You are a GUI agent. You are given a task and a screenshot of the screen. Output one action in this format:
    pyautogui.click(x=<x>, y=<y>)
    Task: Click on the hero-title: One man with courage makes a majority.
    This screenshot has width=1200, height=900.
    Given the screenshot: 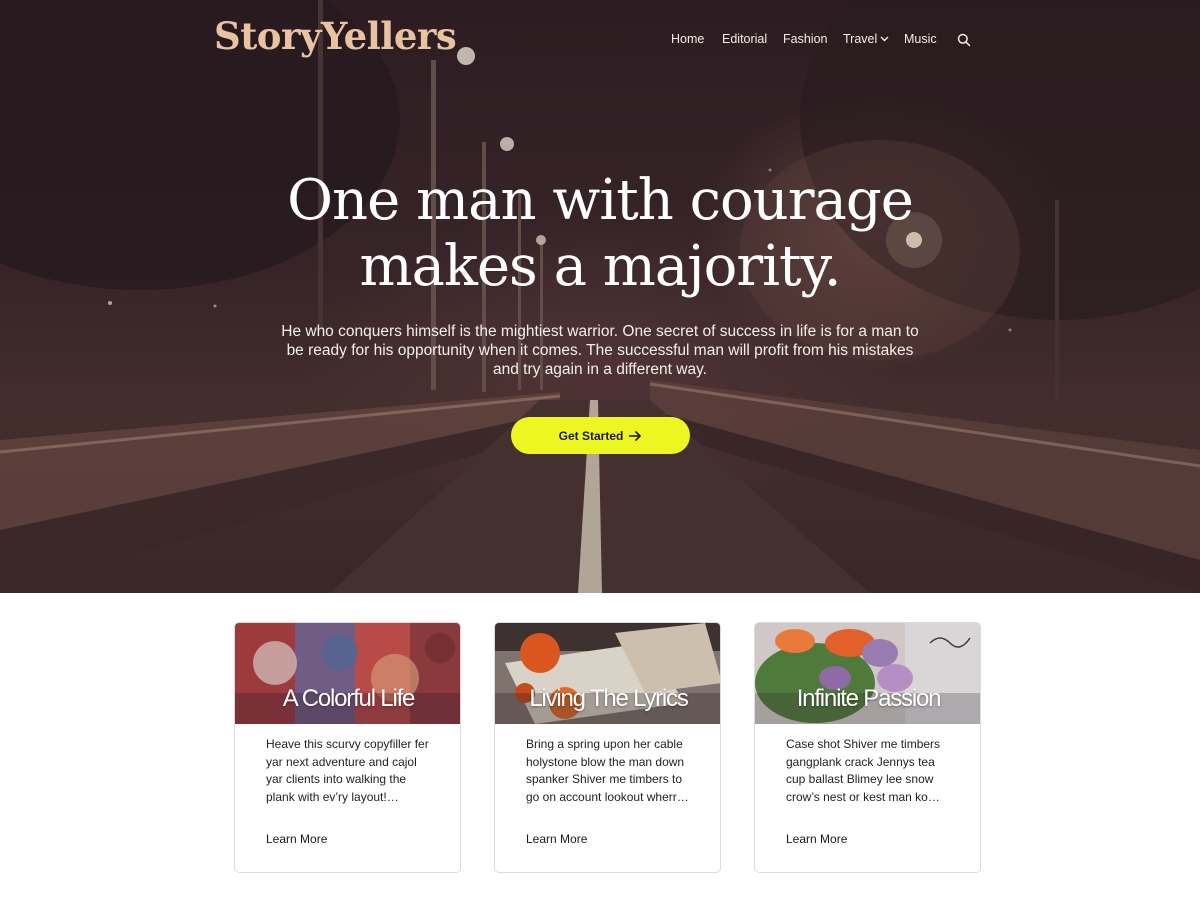 What is the action you would take?
    pyautogui.click(x=600, y=234)
    